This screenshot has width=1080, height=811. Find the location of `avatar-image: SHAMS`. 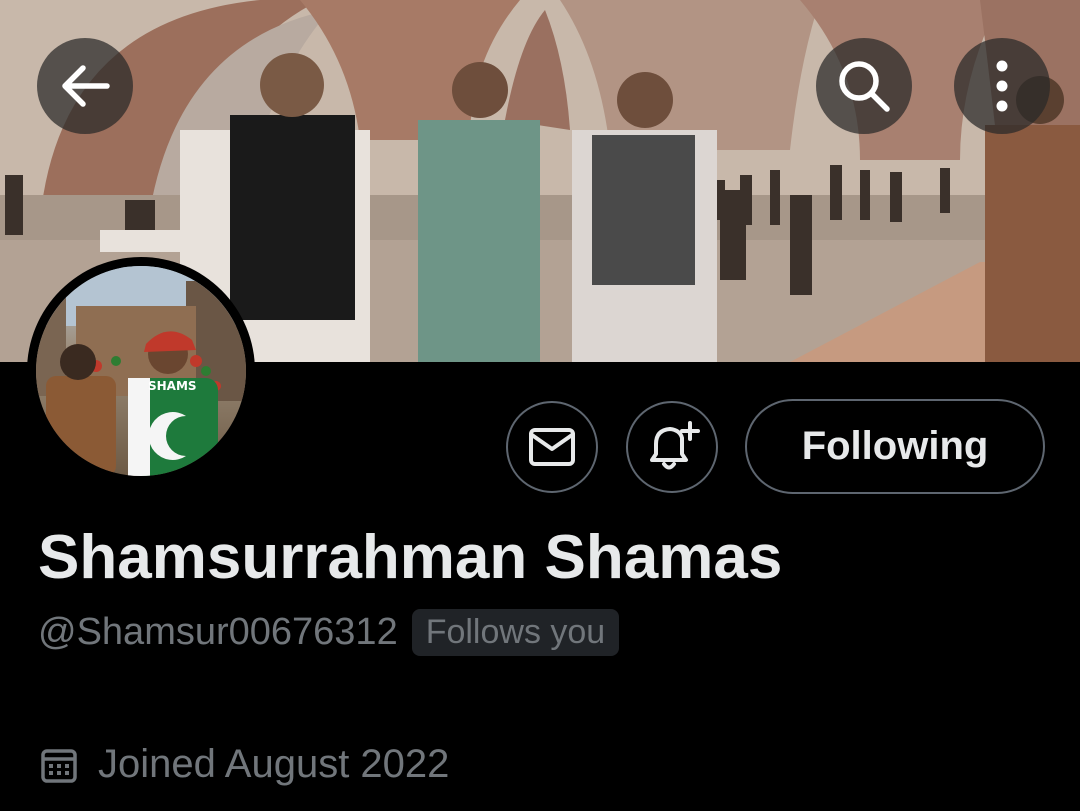

avatar-image: SHAMS is located at coordinates (141, 371).